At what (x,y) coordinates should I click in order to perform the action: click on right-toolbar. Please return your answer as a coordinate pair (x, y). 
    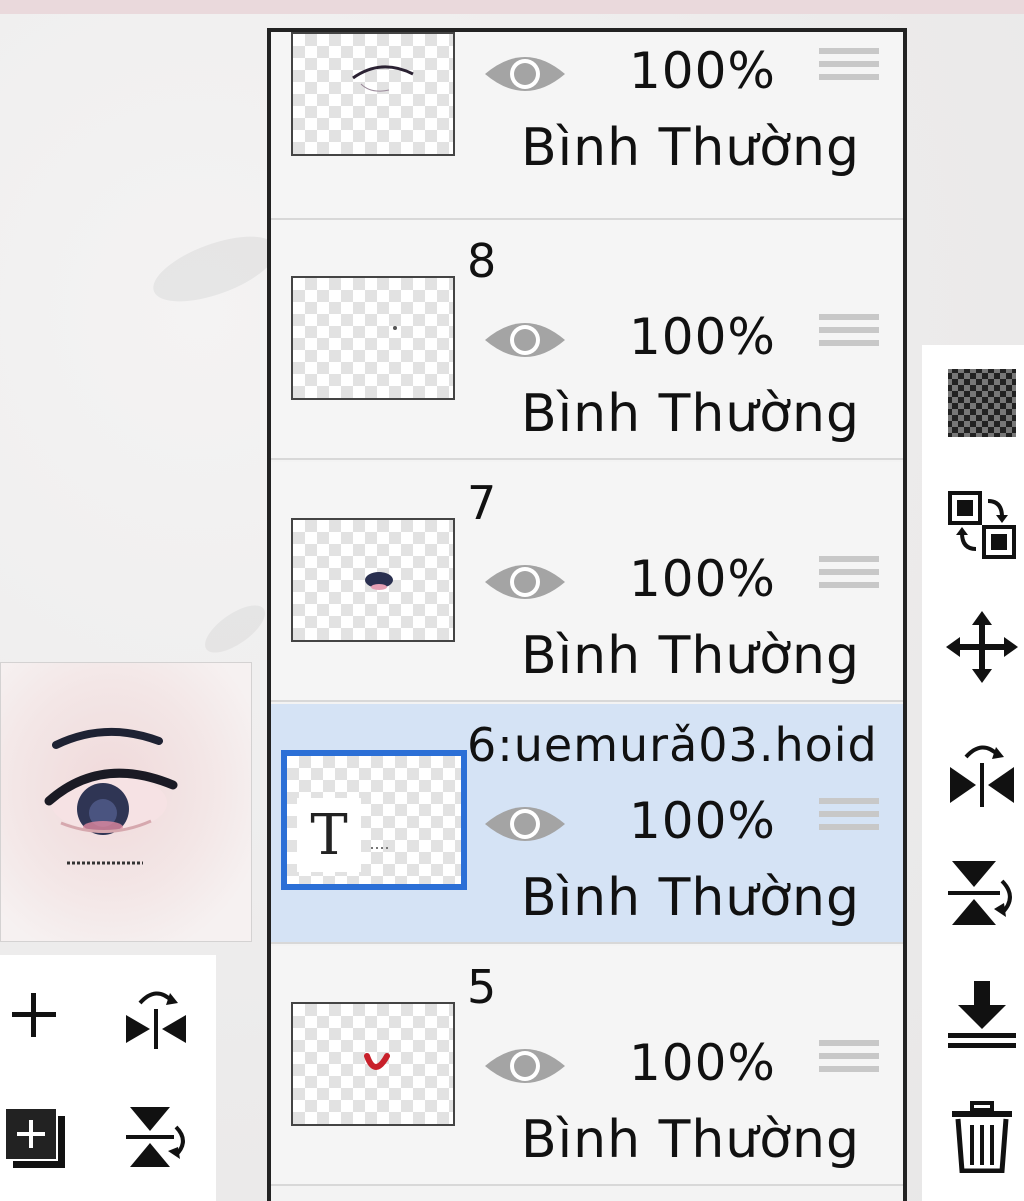
    Looking at the image, I should click on (973, 773).